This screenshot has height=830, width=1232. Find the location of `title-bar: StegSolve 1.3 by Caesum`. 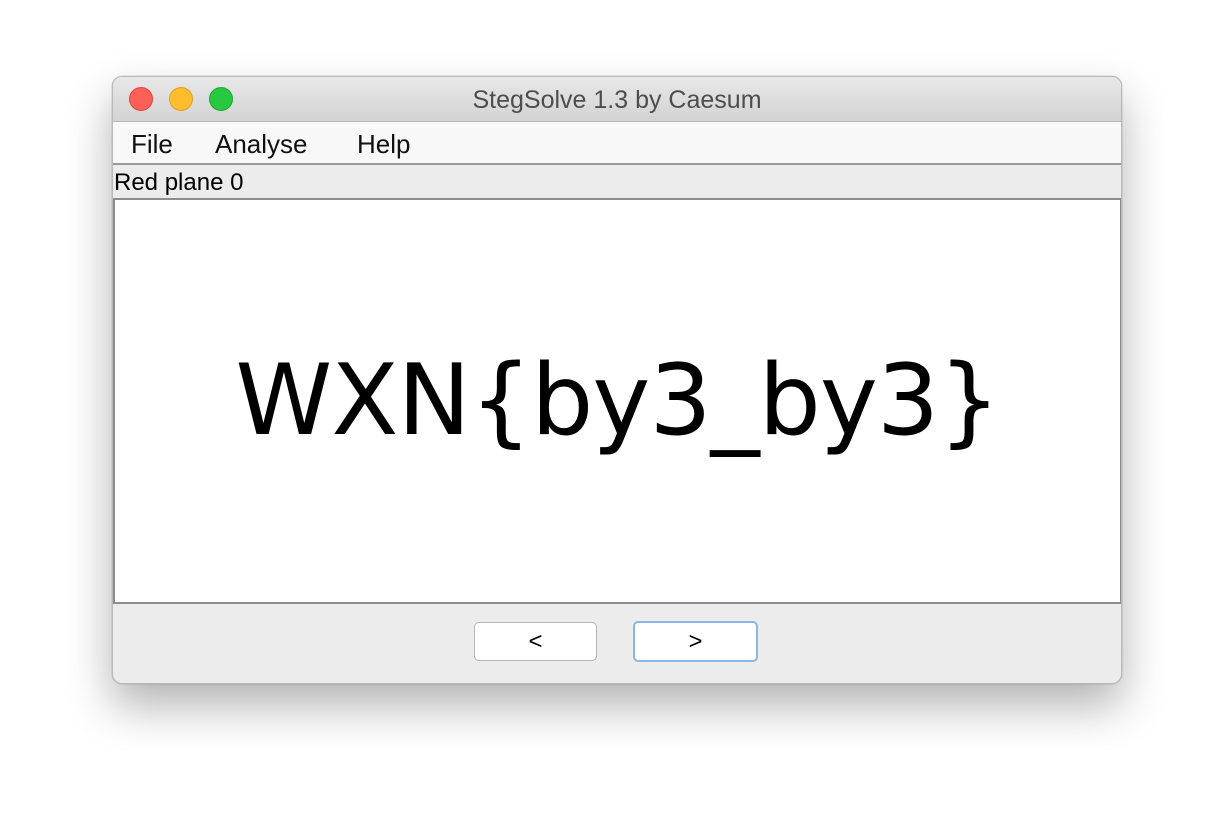

title-bar: StegSolve 1.3 by Caesum is located at coordinates (617, 99).